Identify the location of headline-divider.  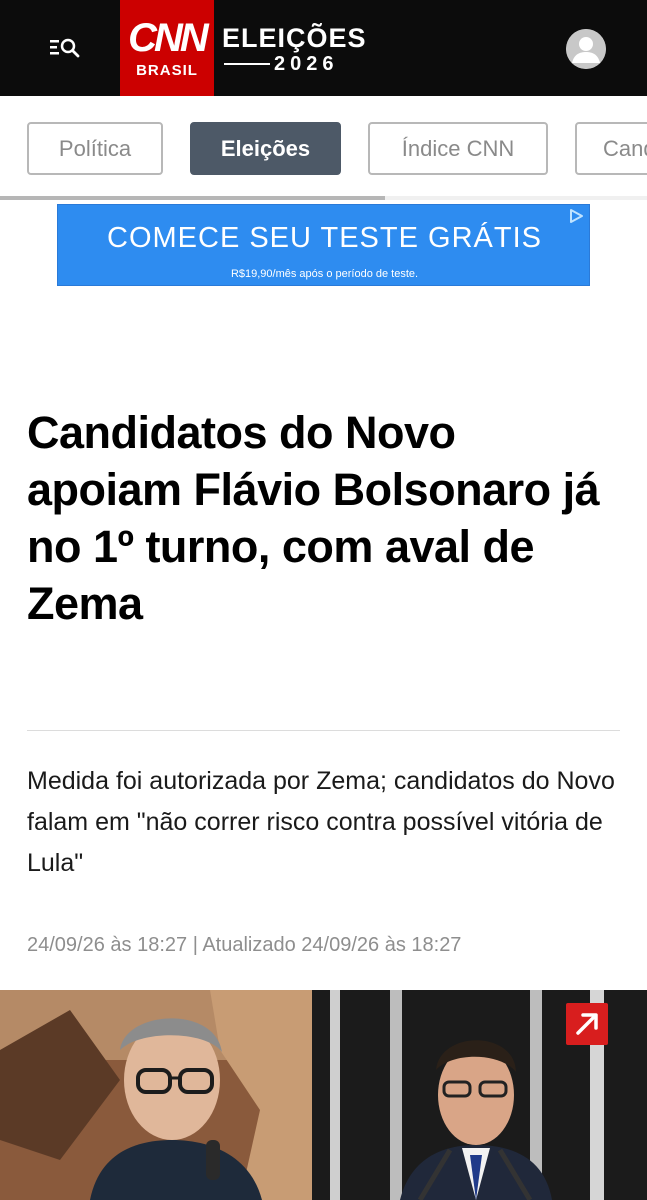
(323, 730).